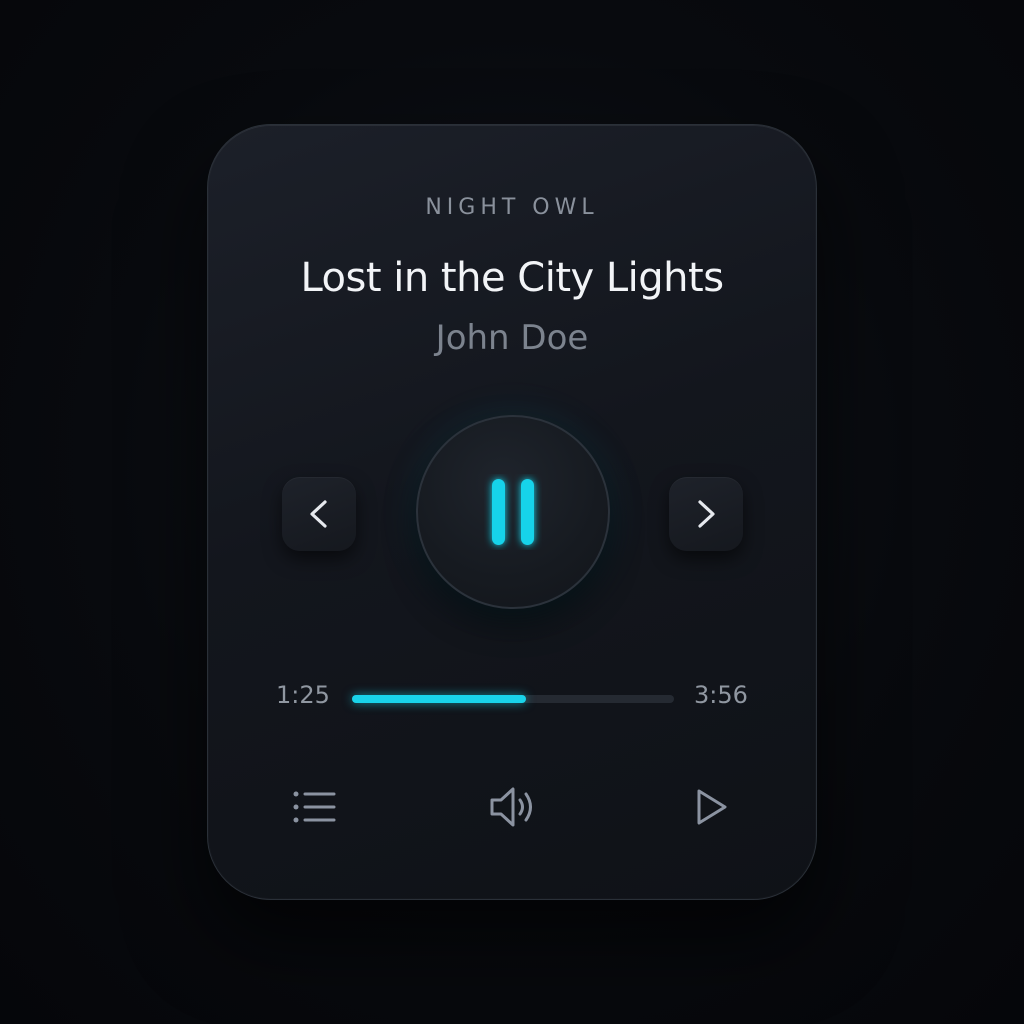  I want to click on station-name: NIGHT OWL, so click(512, 207).